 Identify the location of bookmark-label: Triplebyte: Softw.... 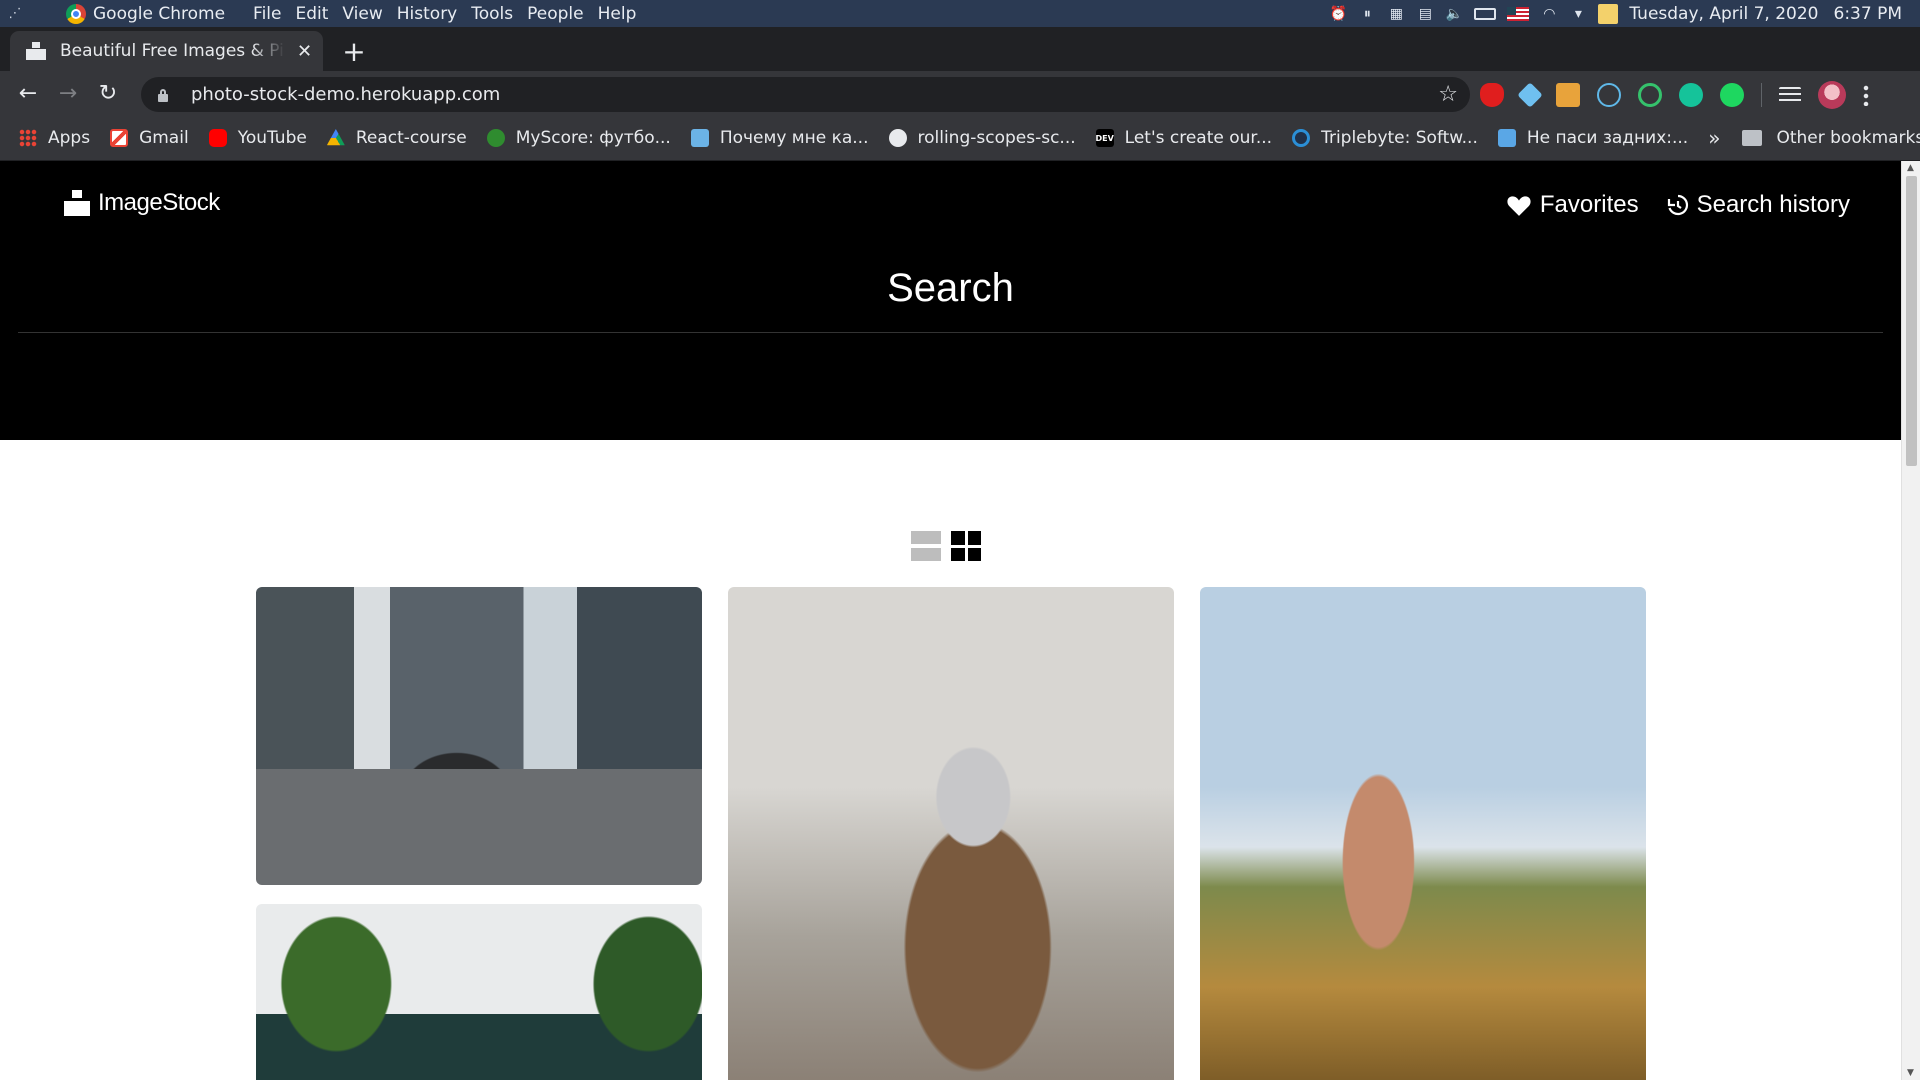
(1399, 138).